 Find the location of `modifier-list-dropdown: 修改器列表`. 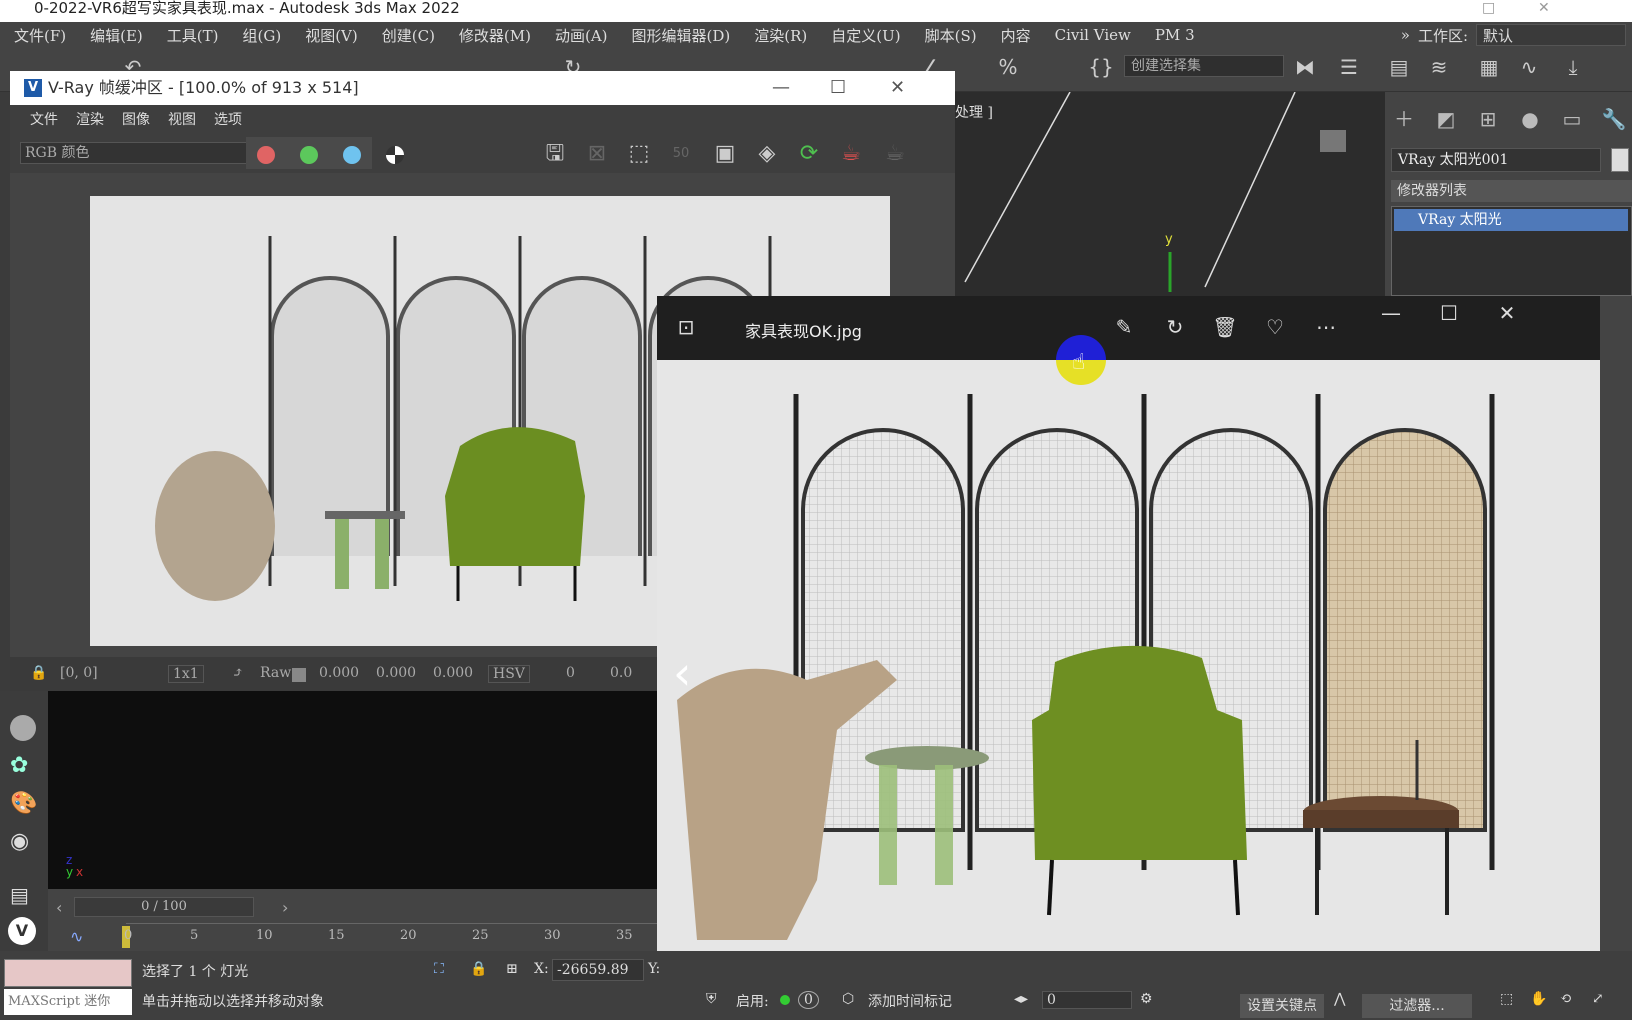

modifier-list-dropdown: 修改器列表 is located at coordinates (1511, 191).